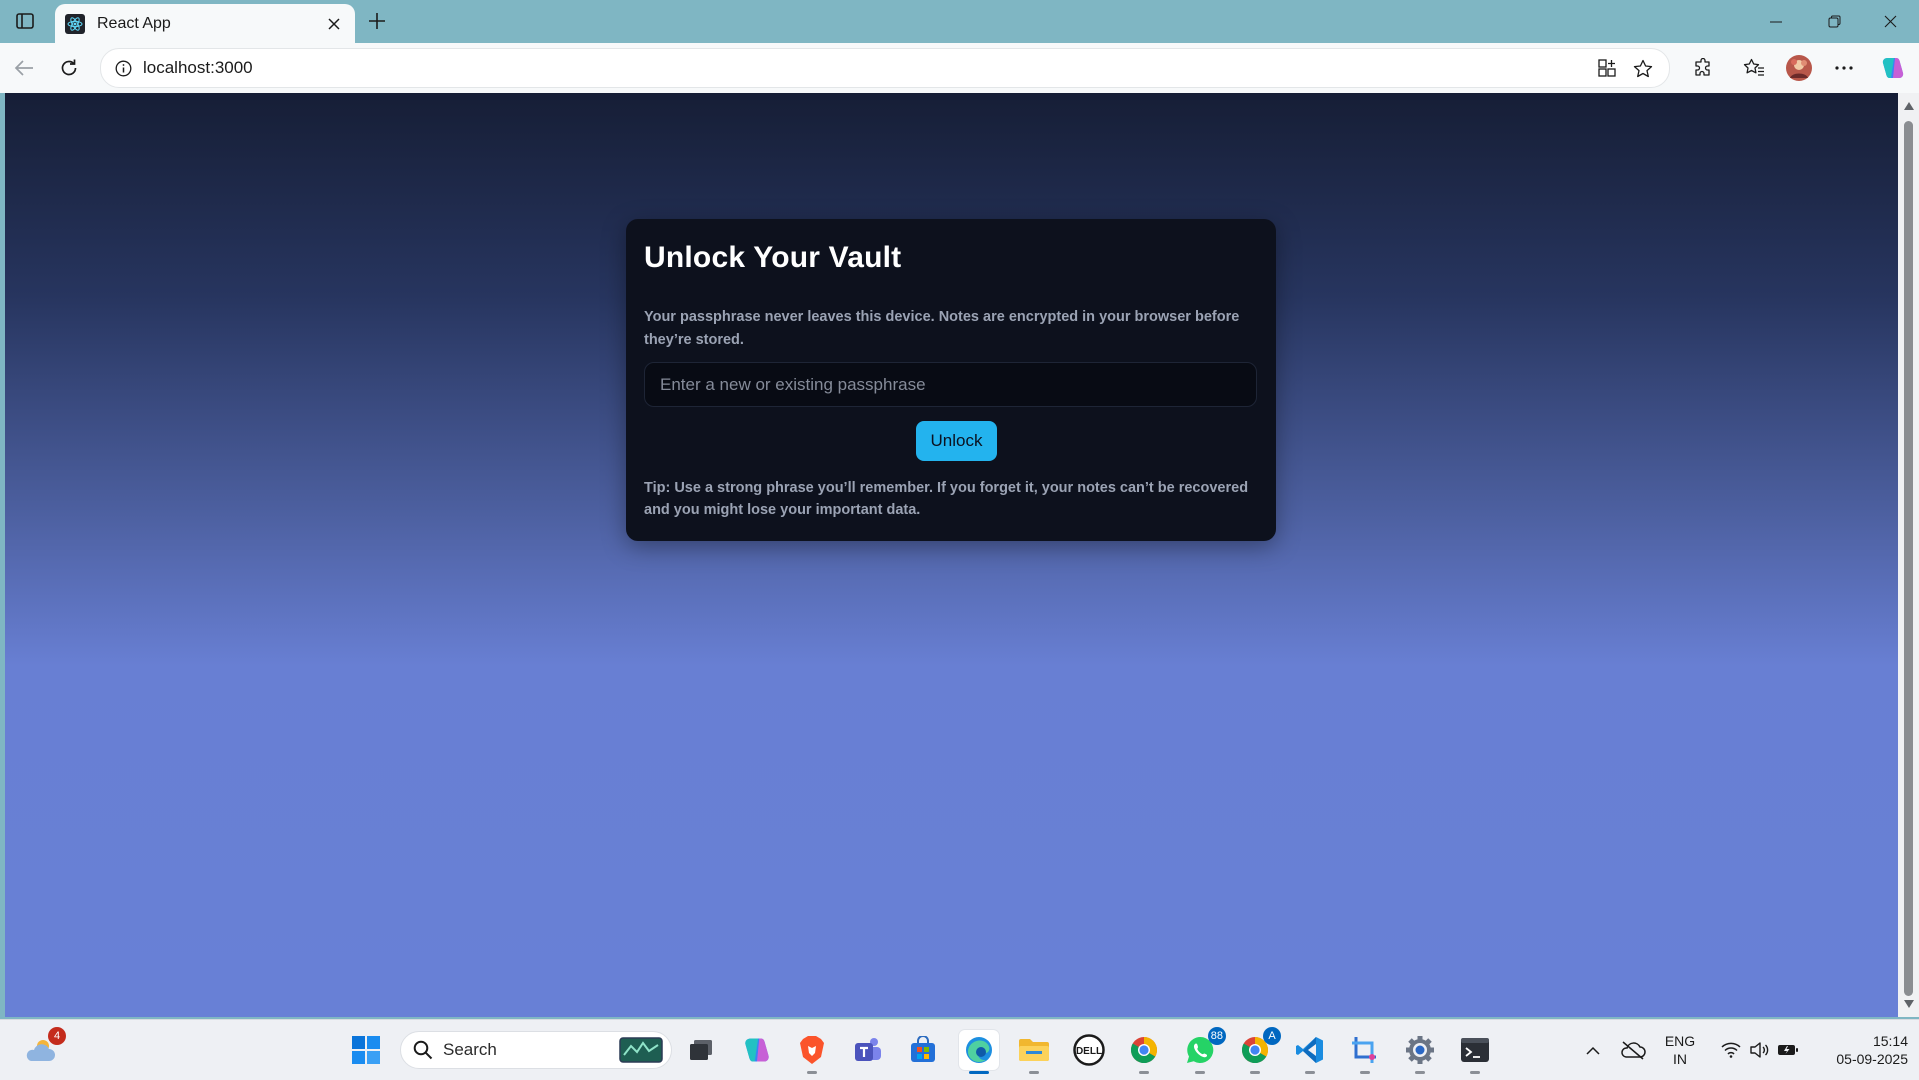  What do you see at coordinates (757, 1050) in the screenshot?
I see `copilot-icon` at bounding box center [757, 1050].